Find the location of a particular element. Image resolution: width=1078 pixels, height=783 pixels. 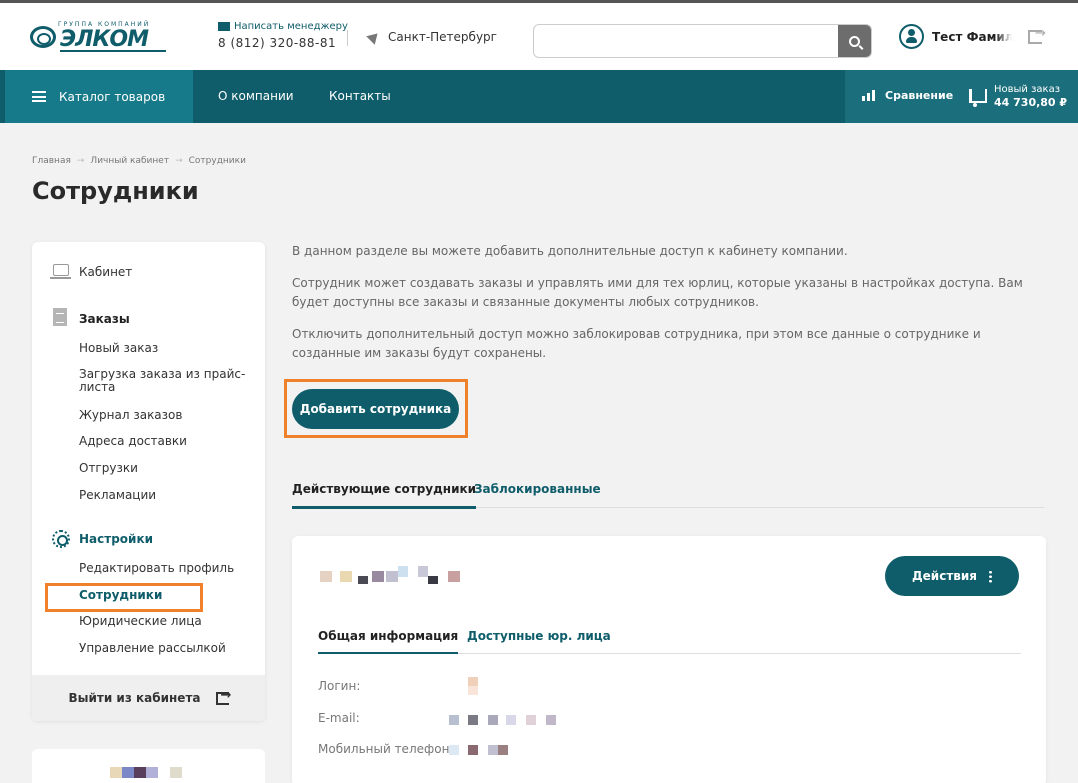

user-menu: Тест Фамилия is located at coordinates (955, 36).